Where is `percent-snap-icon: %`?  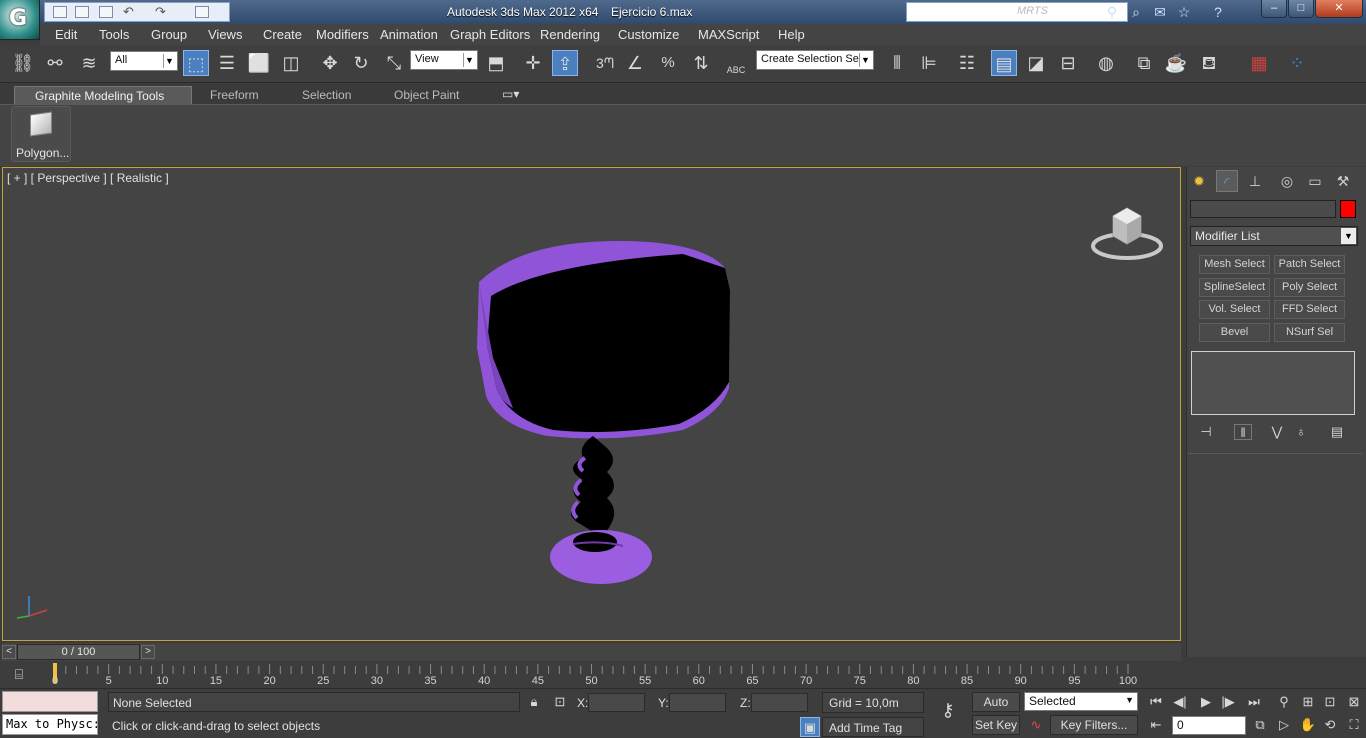
percent-snap-icon: % is located at coordinates (668, 63).